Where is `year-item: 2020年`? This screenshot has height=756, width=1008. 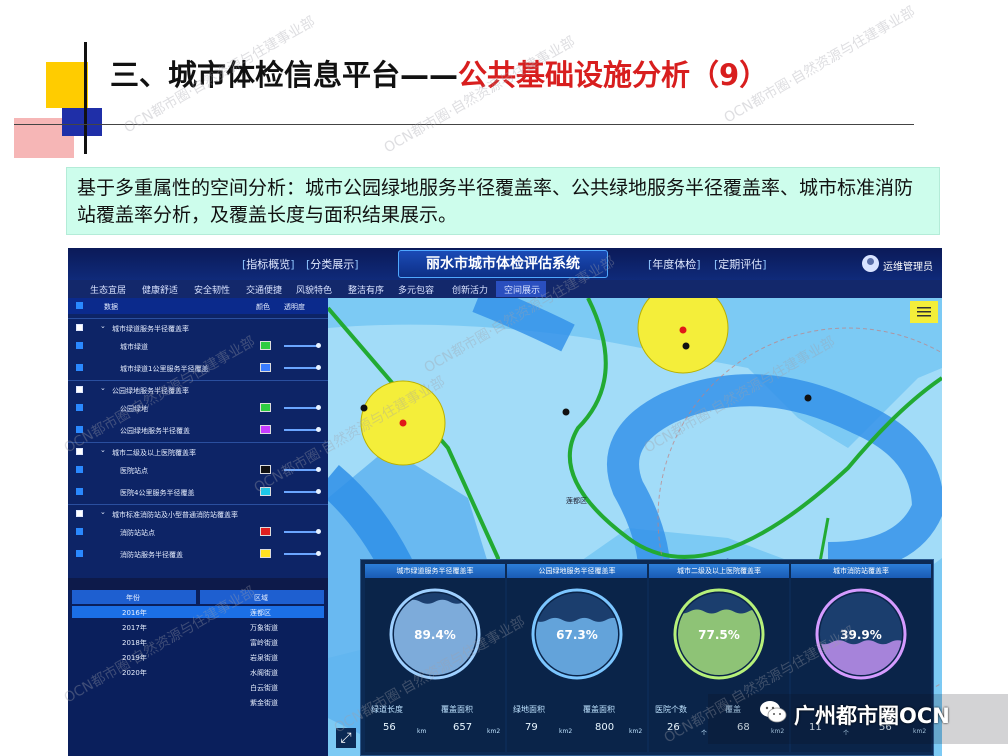 year-item: 2020年 is located at coordinates (134, 673).